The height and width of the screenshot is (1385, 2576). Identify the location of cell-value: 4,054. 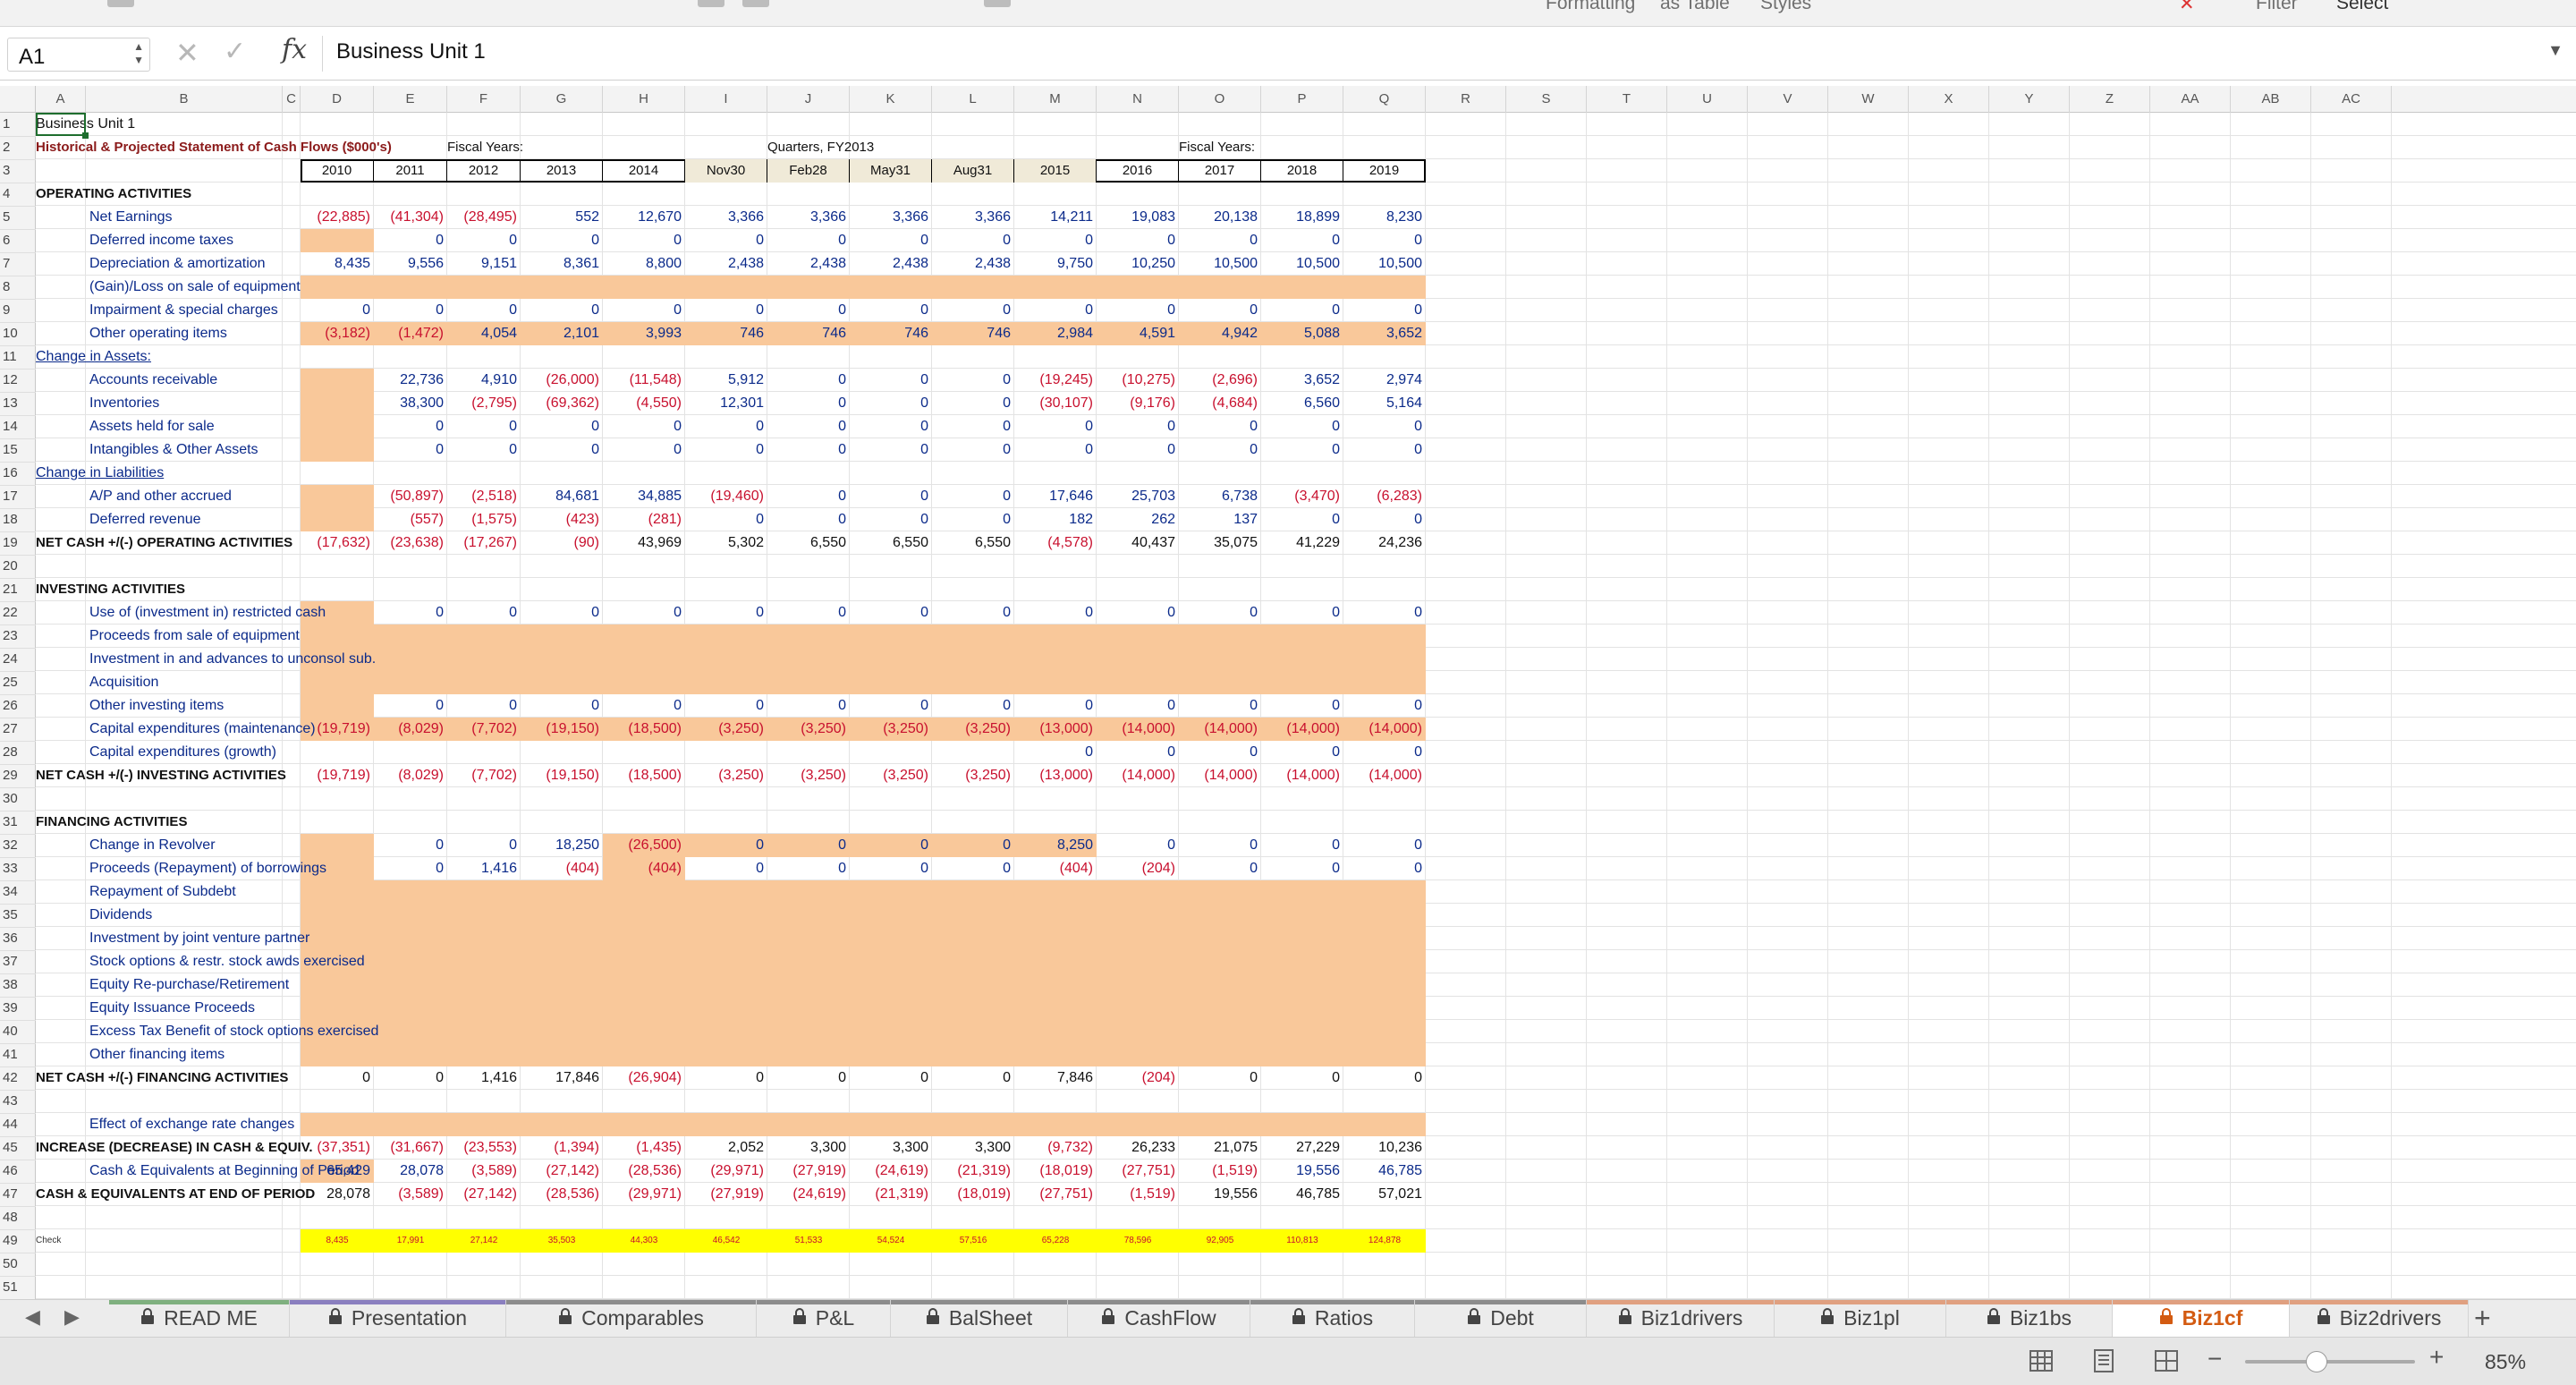
(484, 333).